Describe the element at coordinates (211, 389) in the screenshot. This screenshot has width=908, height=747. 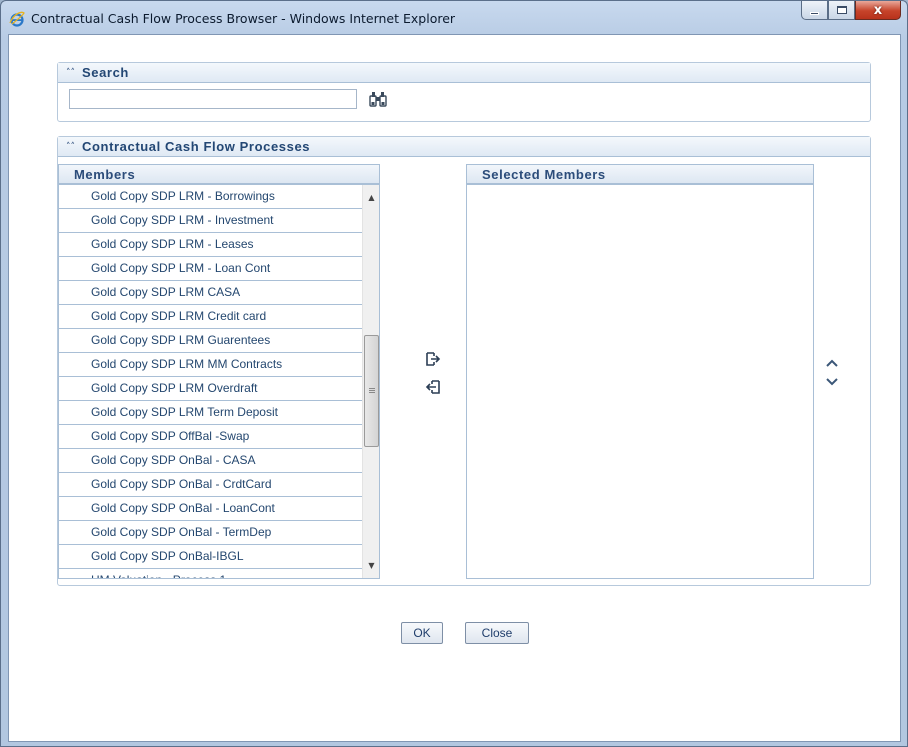
I see `list-item: Gold Copy SDP LRM Overdraft` at that location.